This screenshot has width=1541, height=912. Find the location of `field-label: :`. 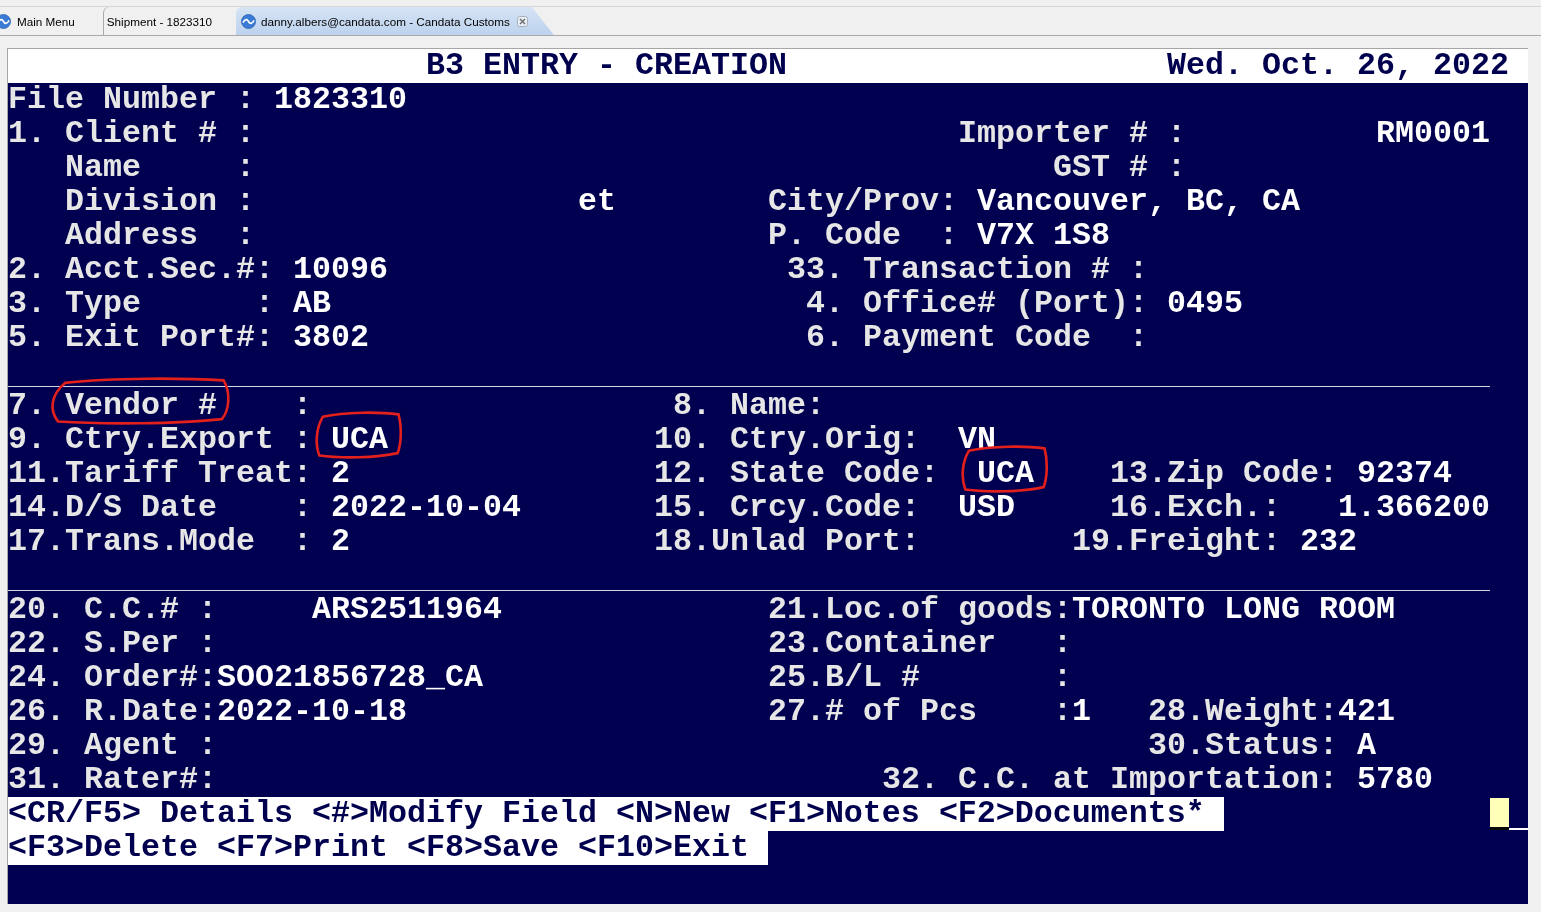

field-label: : is located at coordinates (302, 406).